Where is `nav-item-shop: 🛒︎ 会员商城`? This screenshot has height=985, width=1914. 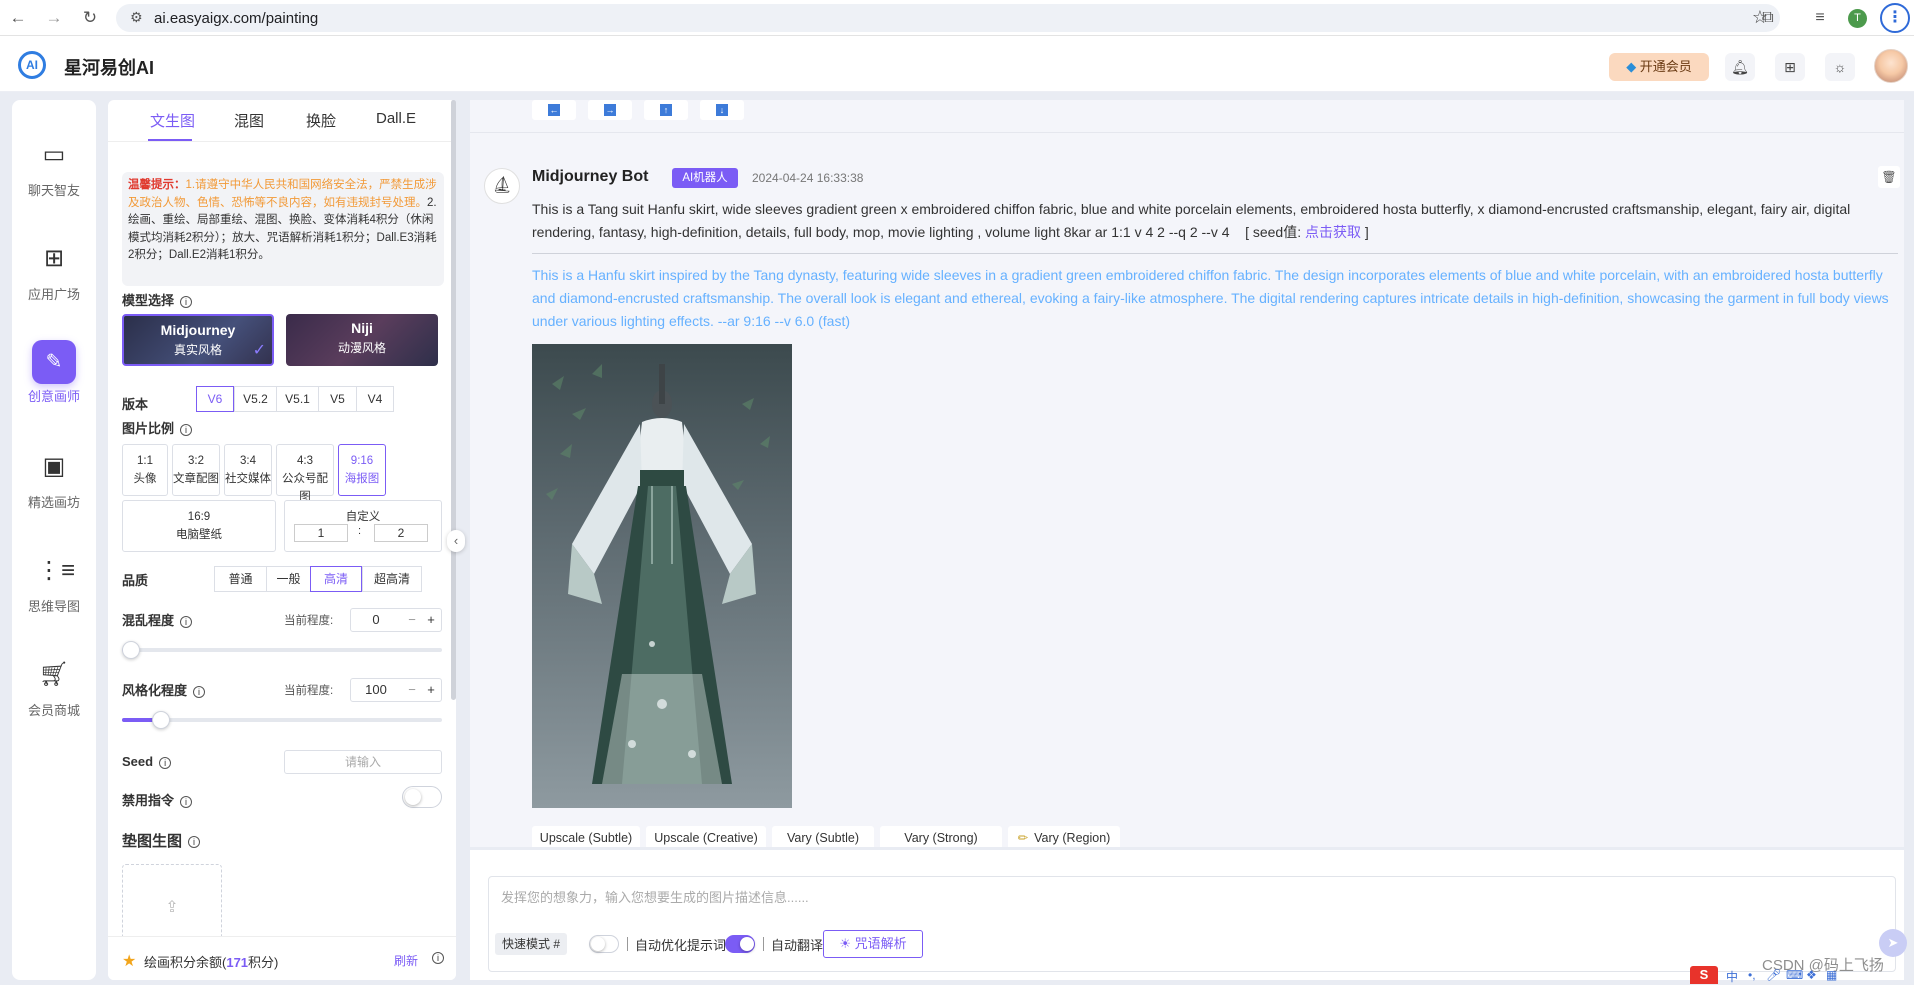 nav-item-shop: 🛒︎ 会员商城 is located at coordinates (54, 692).